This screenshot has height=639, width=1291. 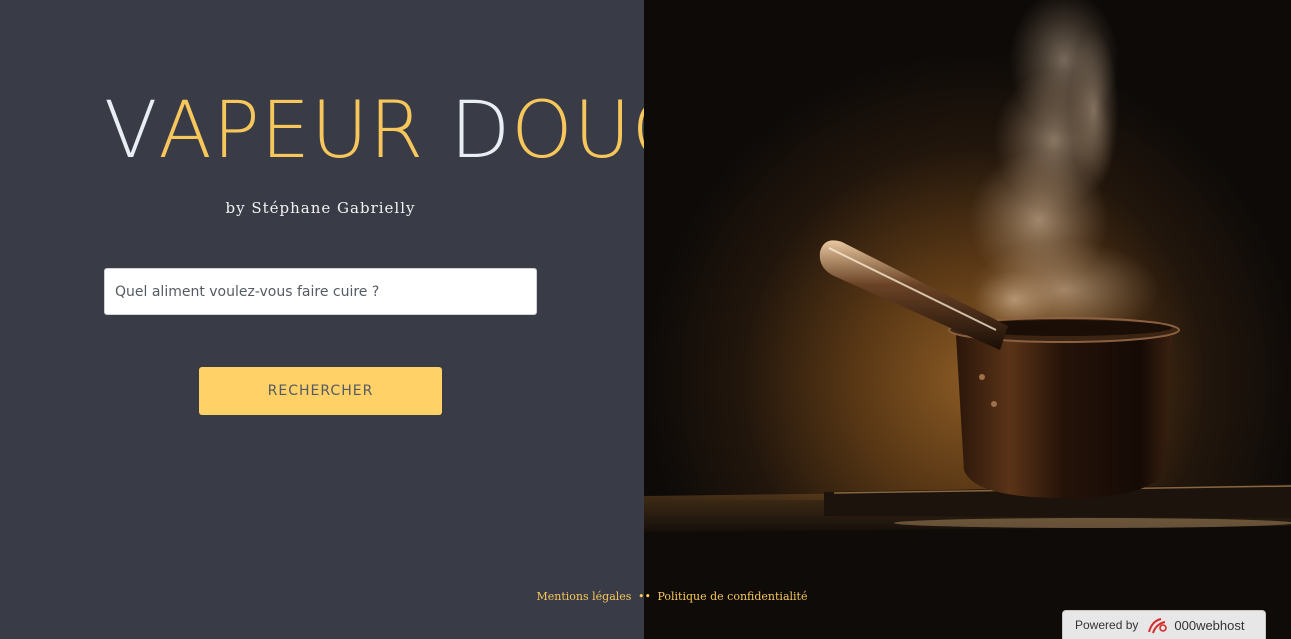 I want to click on 000webhost-logo-icon, so click(x=1158, y=626).